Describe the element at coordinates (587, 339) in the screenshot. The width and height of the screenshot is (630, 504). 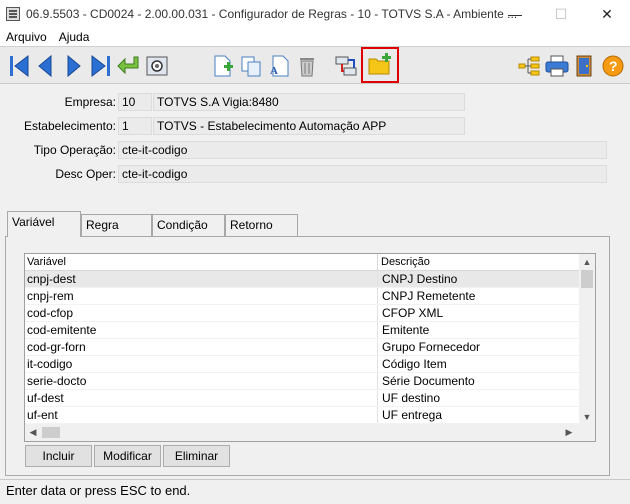
I see `vertical-scrollbar: ▲ ▼` at that location.